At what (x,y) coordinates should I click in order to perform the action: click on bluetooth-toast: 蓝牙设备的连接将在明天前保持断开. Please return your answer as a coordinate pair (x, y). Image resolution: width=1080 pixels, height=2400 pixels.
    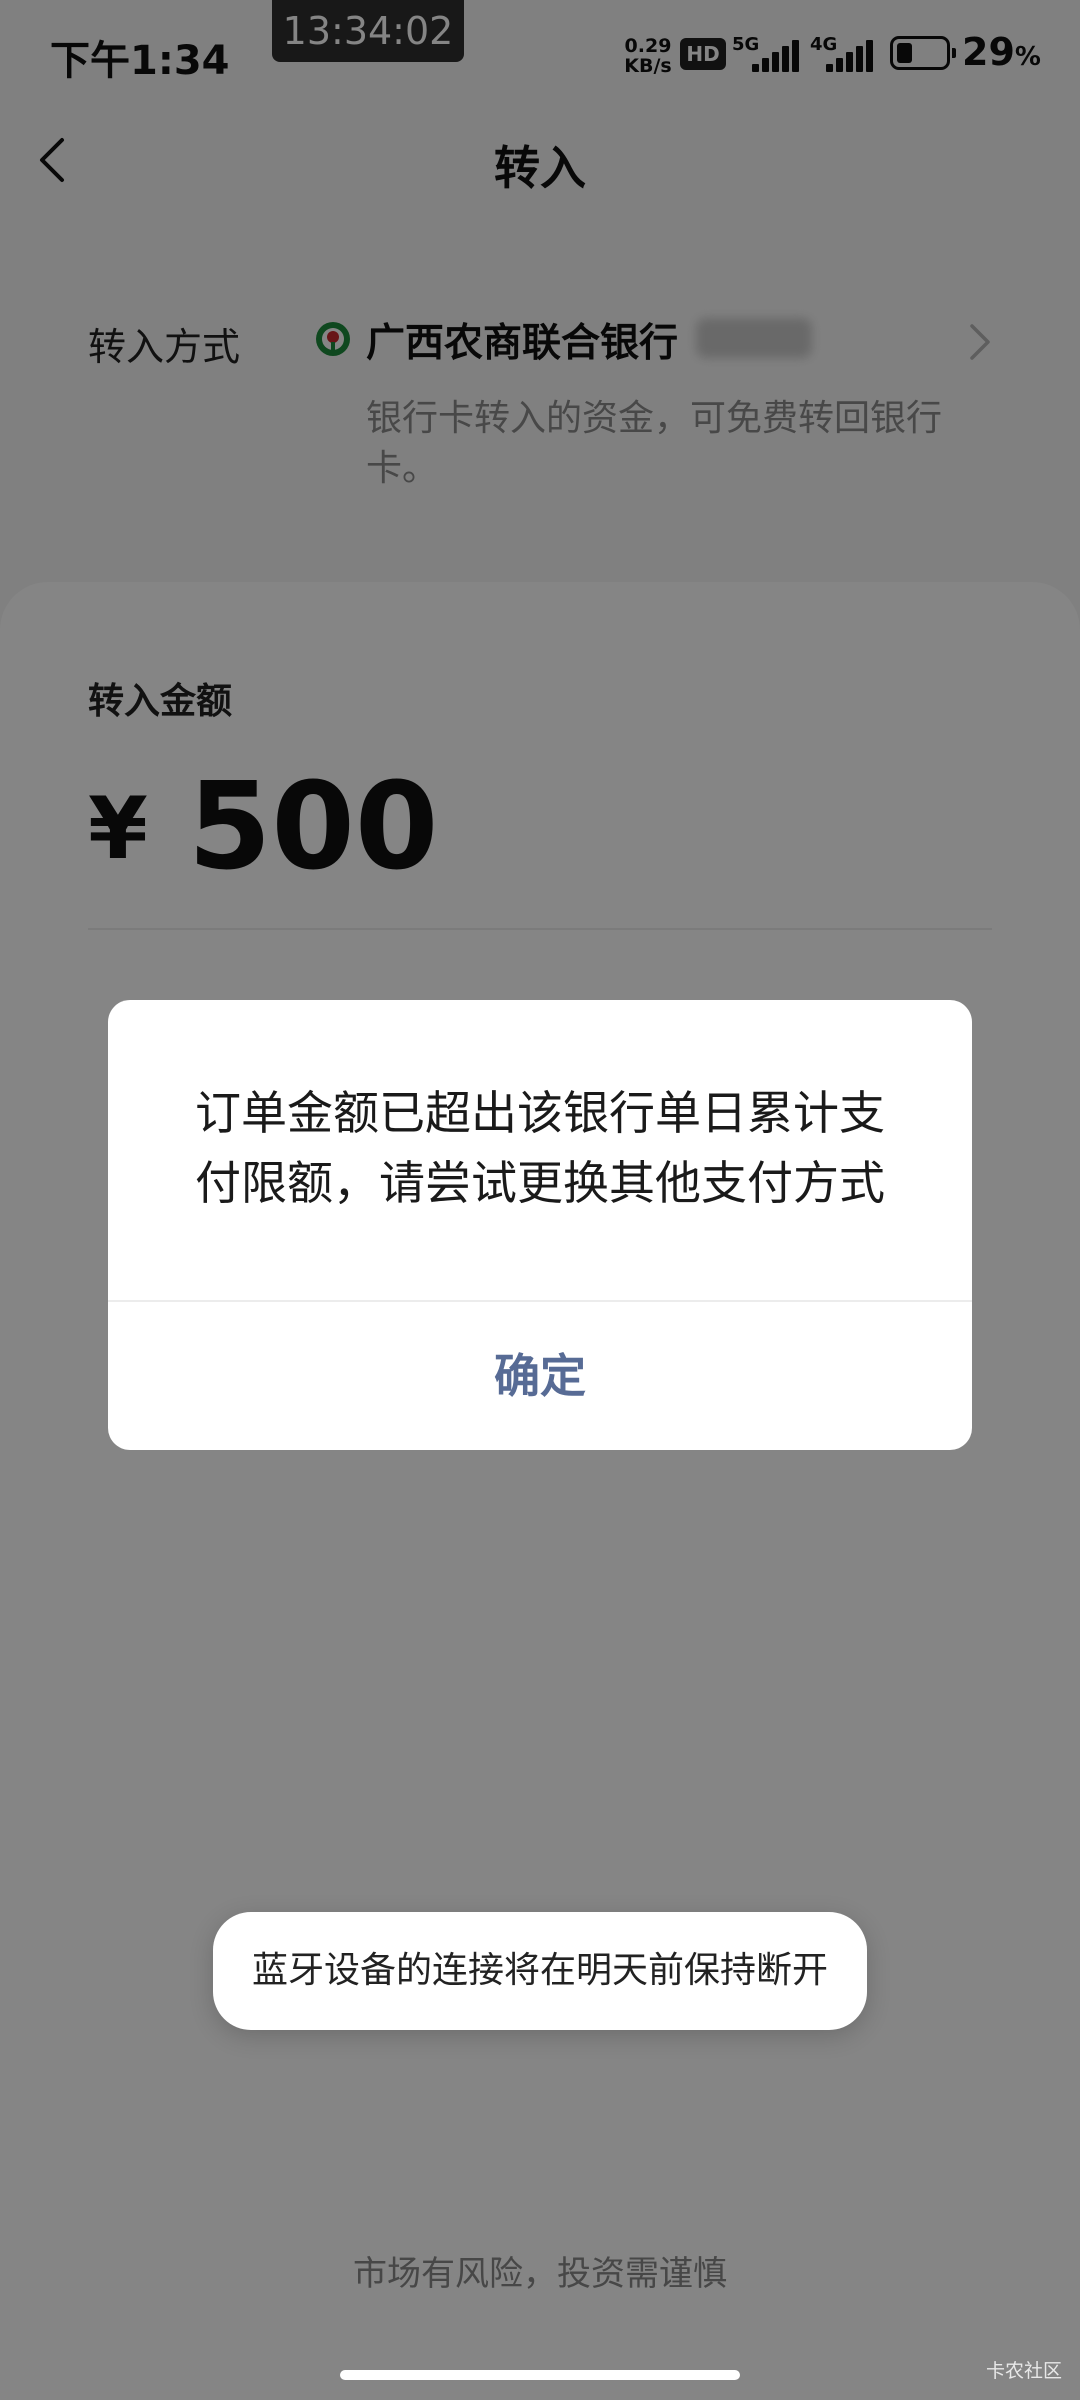
    Looking at the image, I should click on (540, 1971).